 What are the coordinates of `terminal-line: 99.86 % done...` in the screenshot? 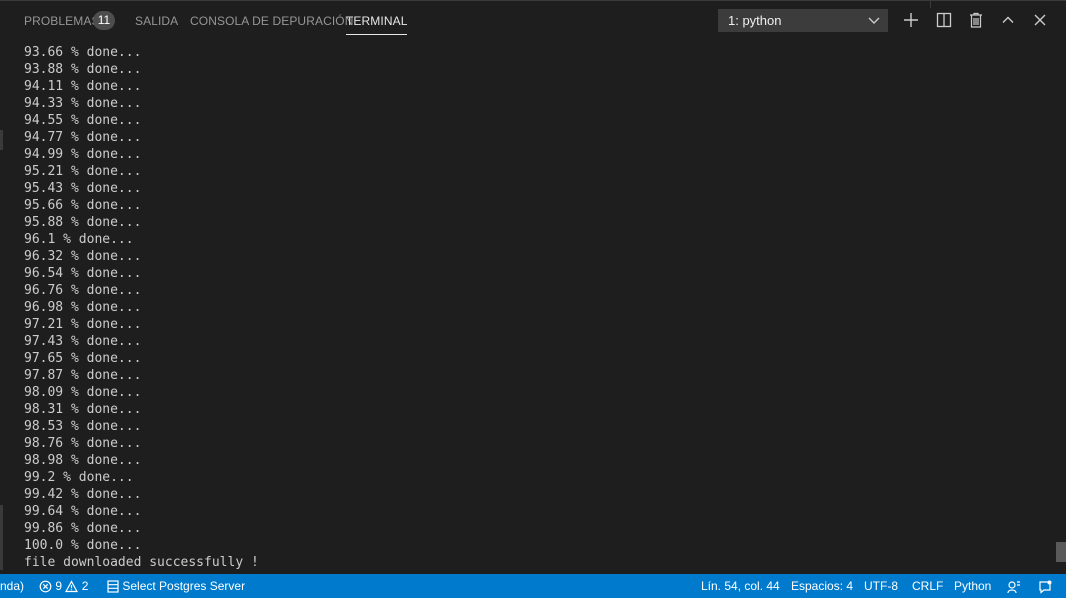 It's located at (83, 528).